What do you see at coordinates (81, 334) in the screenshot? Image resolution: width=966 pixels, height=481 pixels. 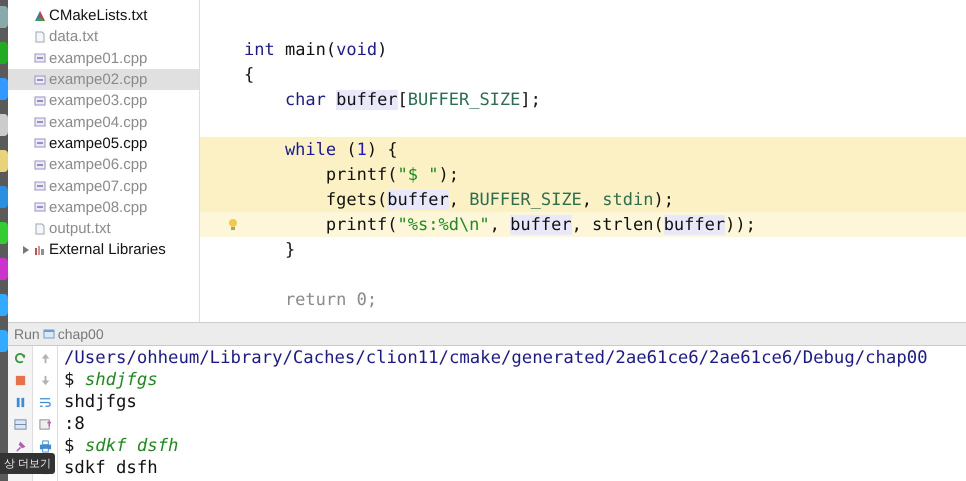 I see `run-config-tab: chap00` at bounding box center [81, 334].